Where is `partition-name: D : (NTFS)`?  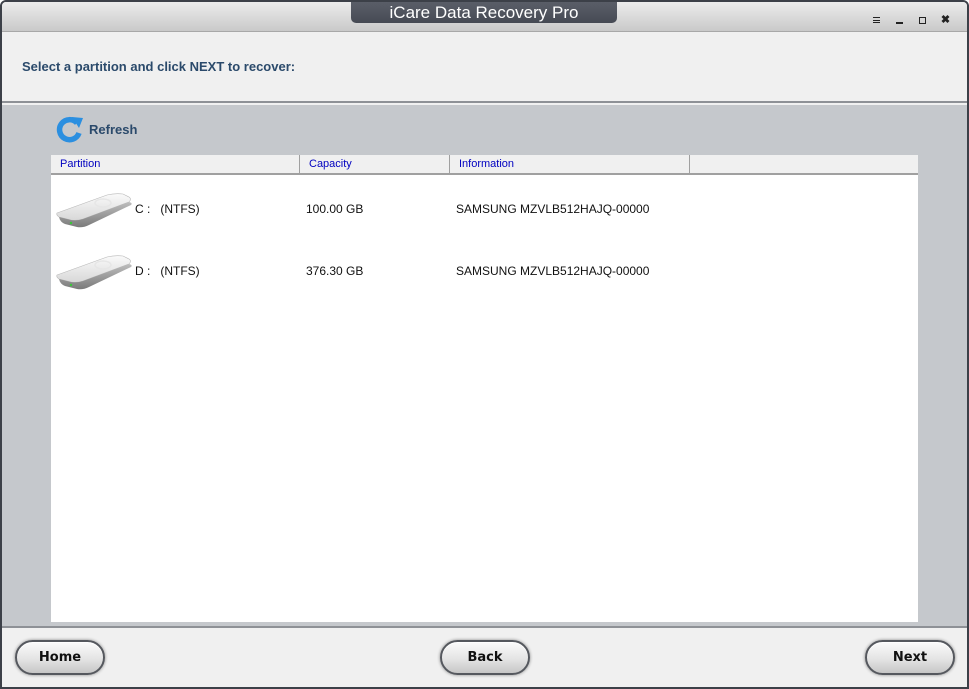
partition-name: D : (NTFS) is located at coordinates (167, 271).